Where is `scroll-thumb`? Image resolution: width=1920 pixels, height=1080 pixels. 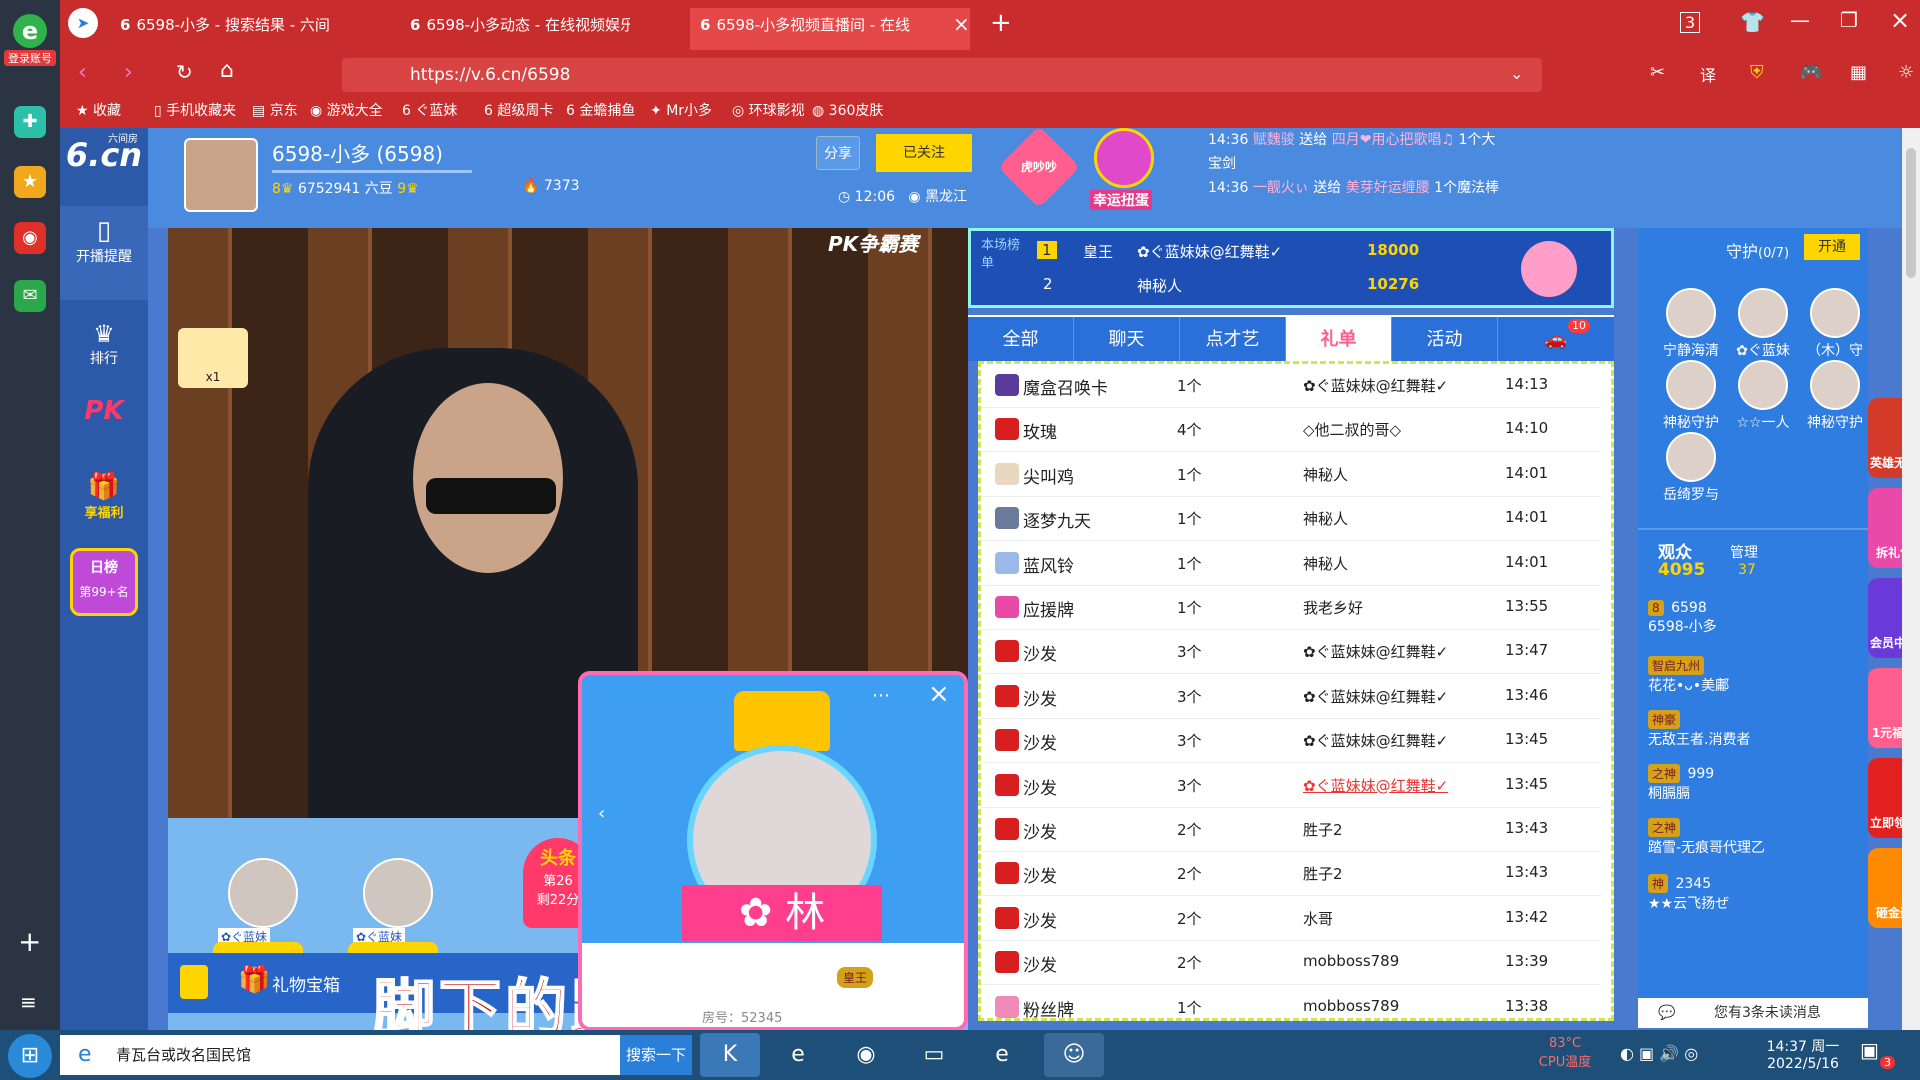
scroll-thumb is located at coordinates (1911, 213).